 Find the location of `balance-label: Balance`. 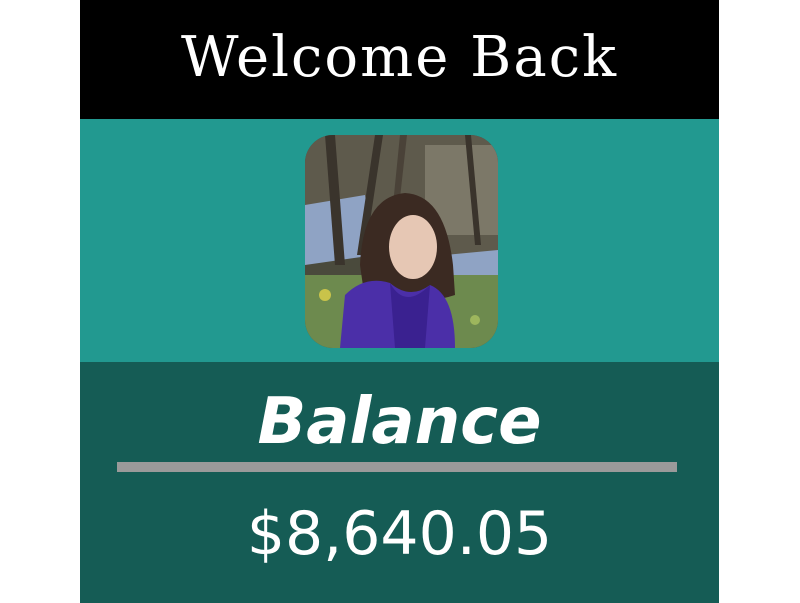

balance-label: Balance is located at coordinates (399, 422).